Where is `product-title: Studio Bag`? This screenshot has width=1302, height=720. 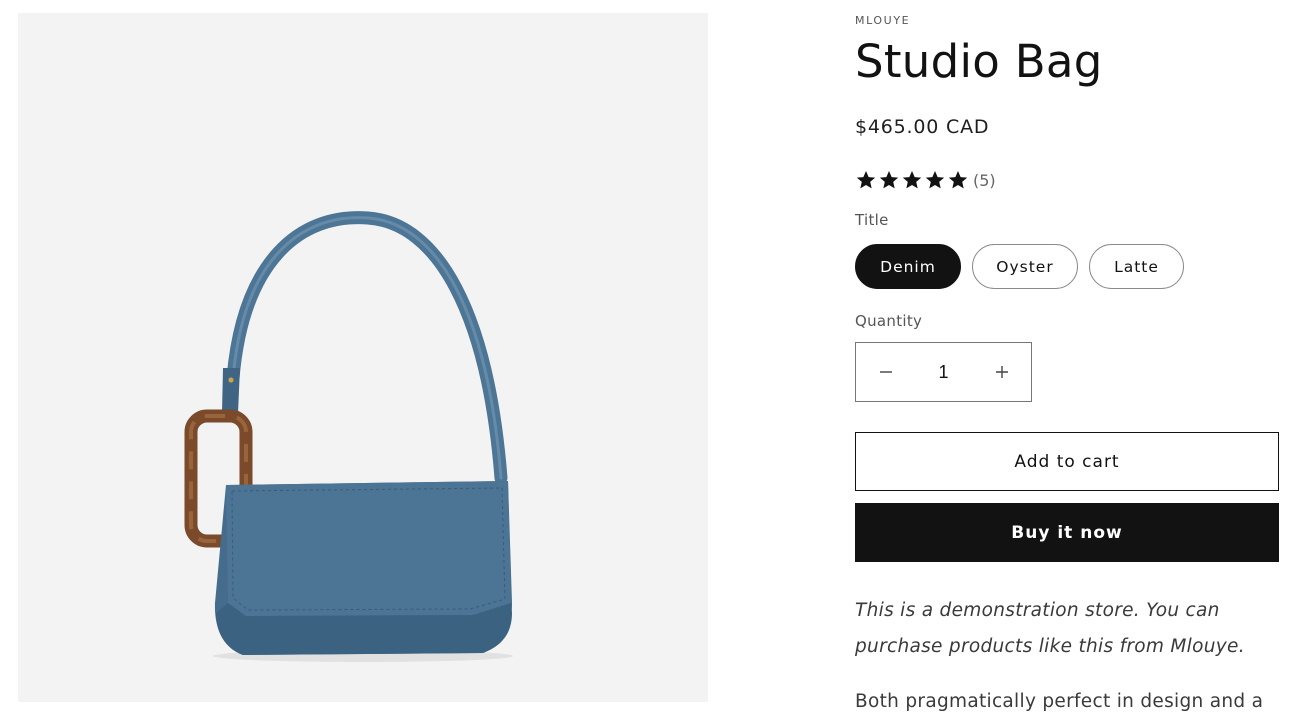
product-title: Studio Bag is located at coordinates (979, 61).